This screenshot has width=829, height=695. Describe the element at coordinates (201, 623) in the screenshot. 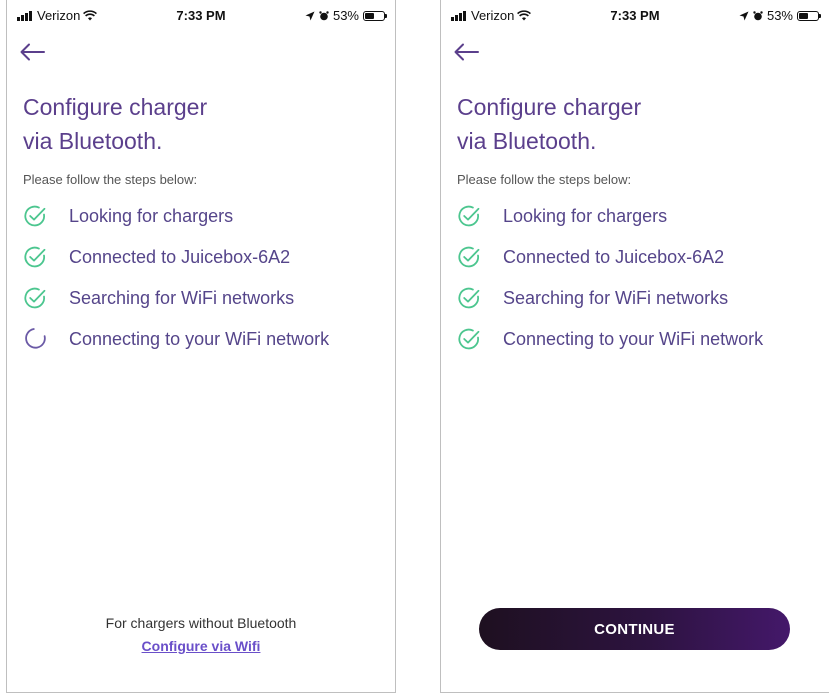

I see `footer-note: For chargers without Bluetooth` at that location.